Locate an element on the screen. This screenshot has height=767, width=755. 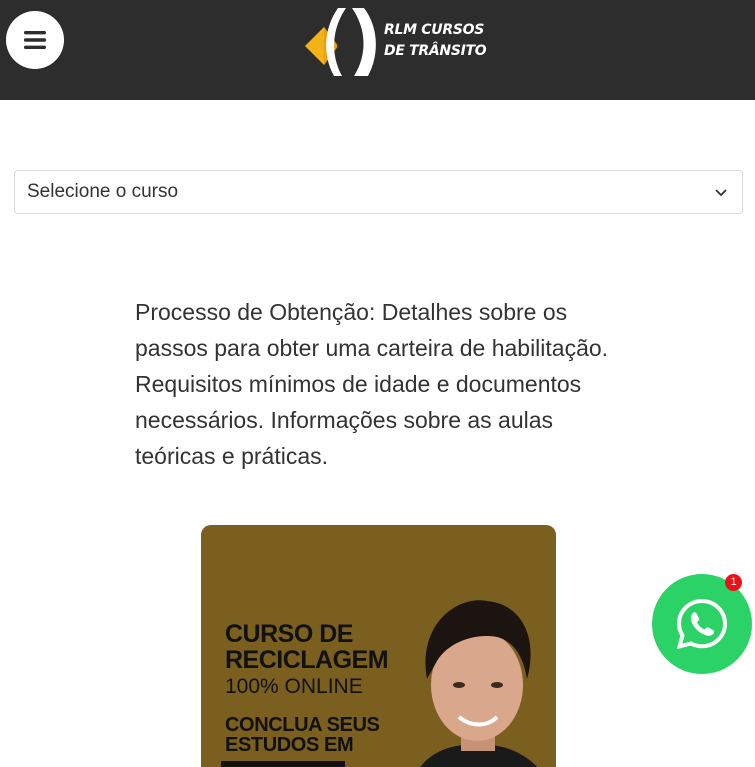
logo-line-2: DE TRÂNSITO is located at coordinates (435, 51).